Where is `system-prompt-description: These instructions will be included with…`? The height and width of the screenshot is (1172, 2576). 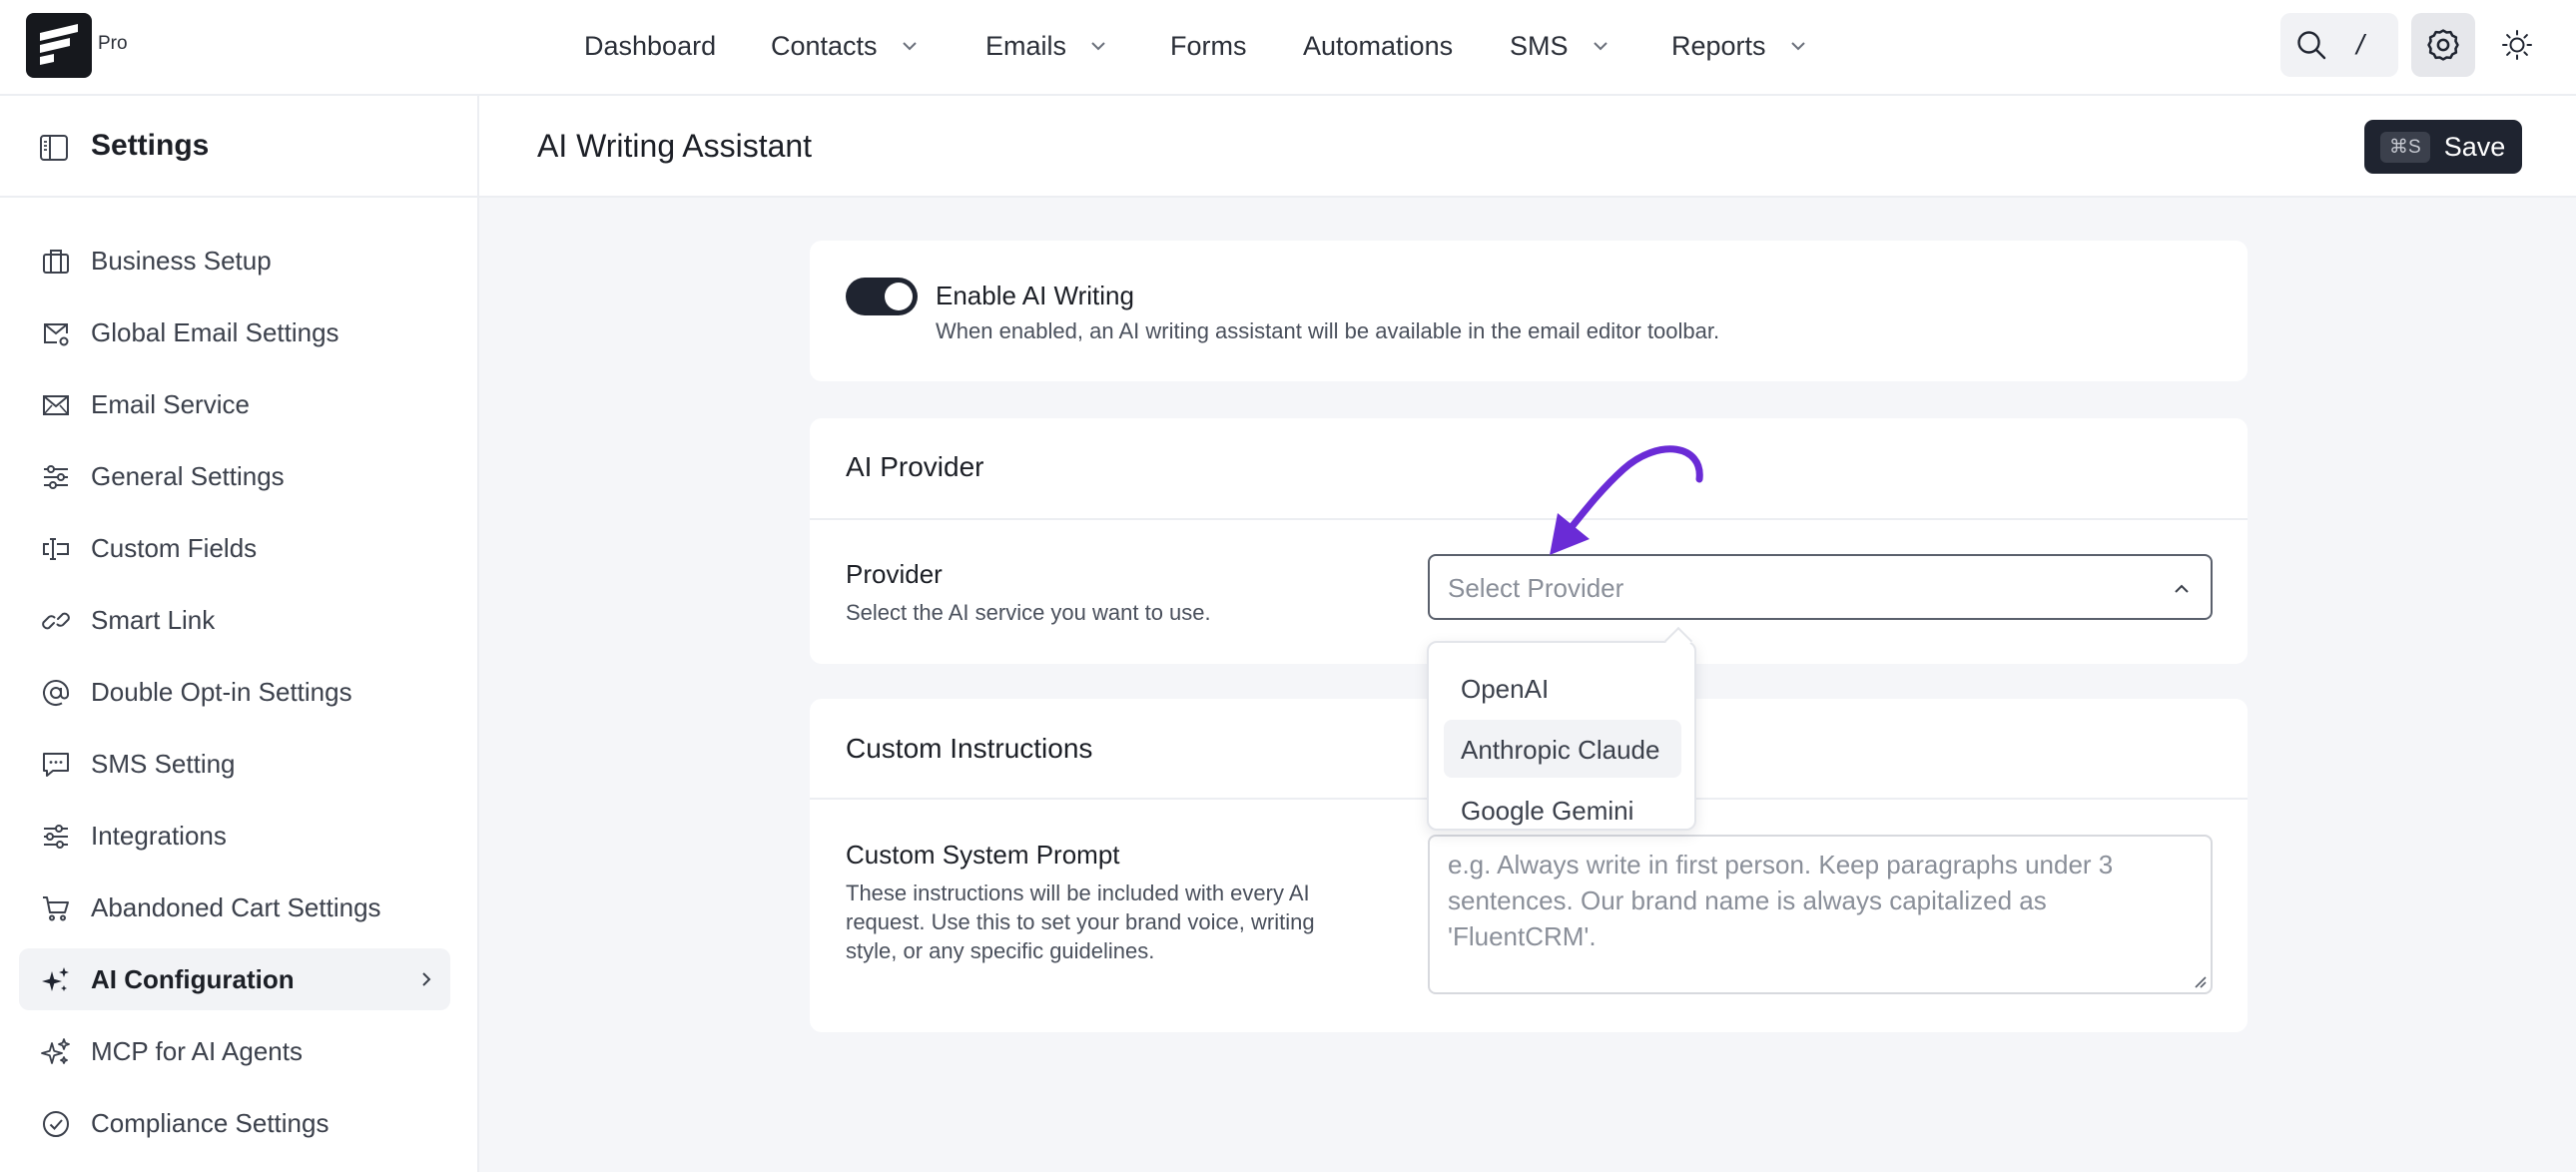 system-prompt-description: These instructions will be included with… is located at coordinates (1080, 922).